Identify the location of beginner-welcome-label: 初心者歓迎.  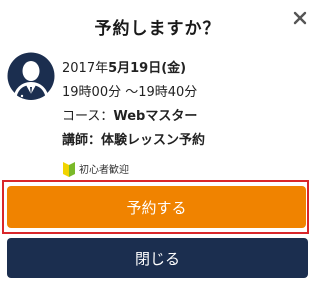
(104, 170).